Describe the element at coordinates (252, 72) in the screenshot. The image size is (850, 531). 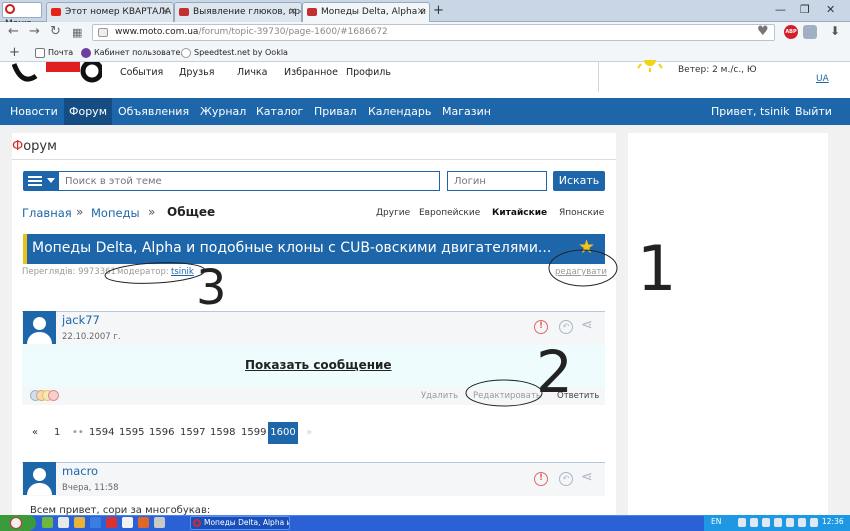
I see `top-link-messages: Личка` at that location.